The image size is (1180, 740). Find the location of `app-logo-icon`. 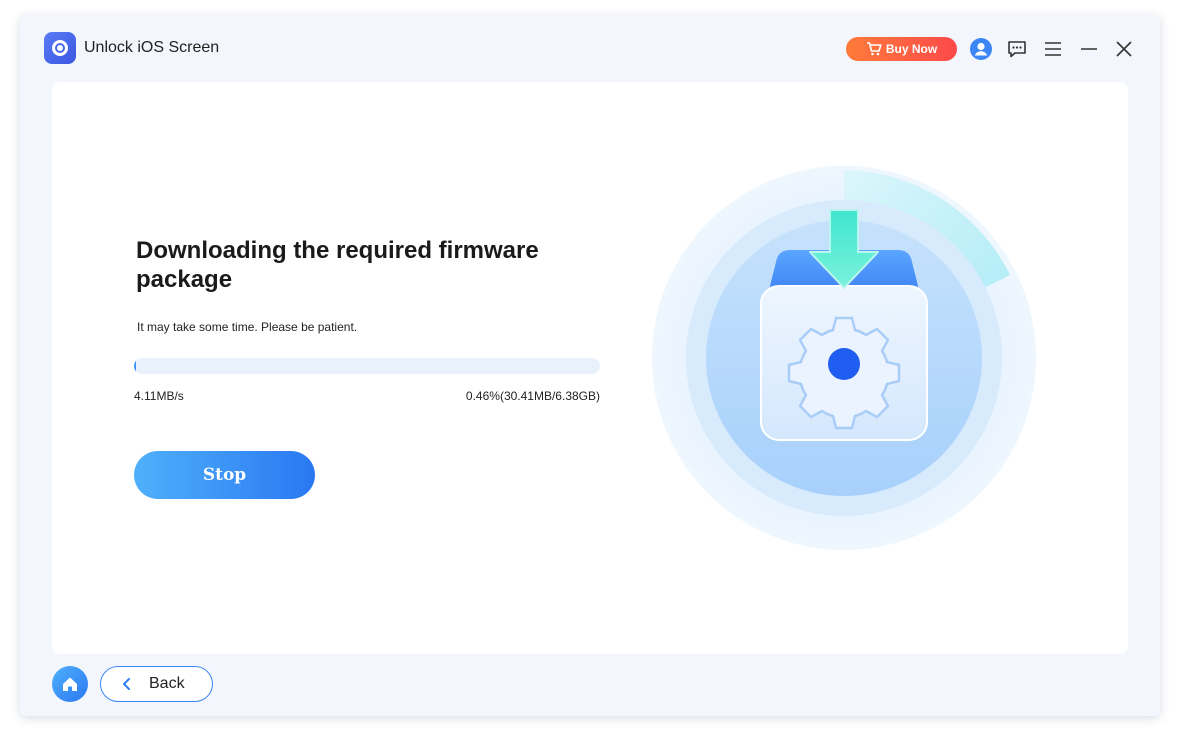

app-logo-icon is located at coordinates (60, 48).